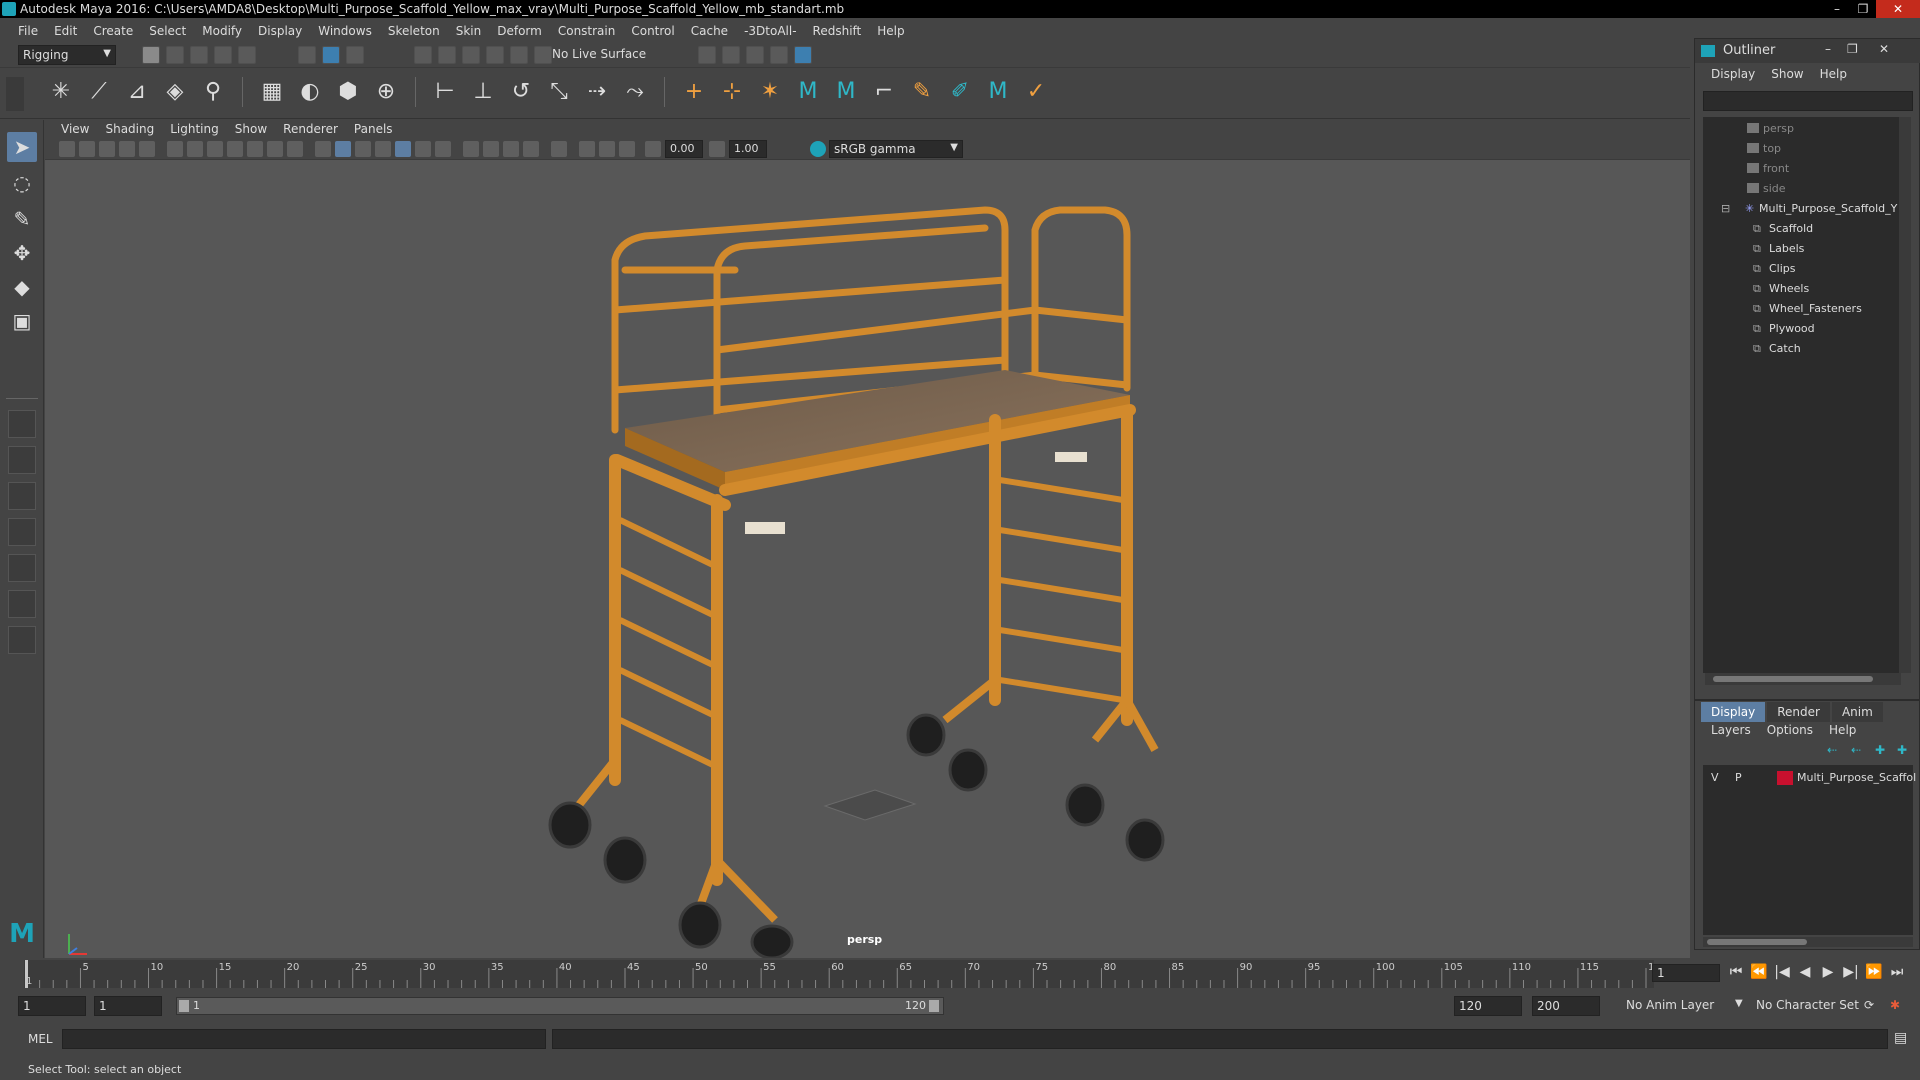  Describe the element at coordinates (1828, 49) in the screenshot. I see `minimize-icon: –` at that location.